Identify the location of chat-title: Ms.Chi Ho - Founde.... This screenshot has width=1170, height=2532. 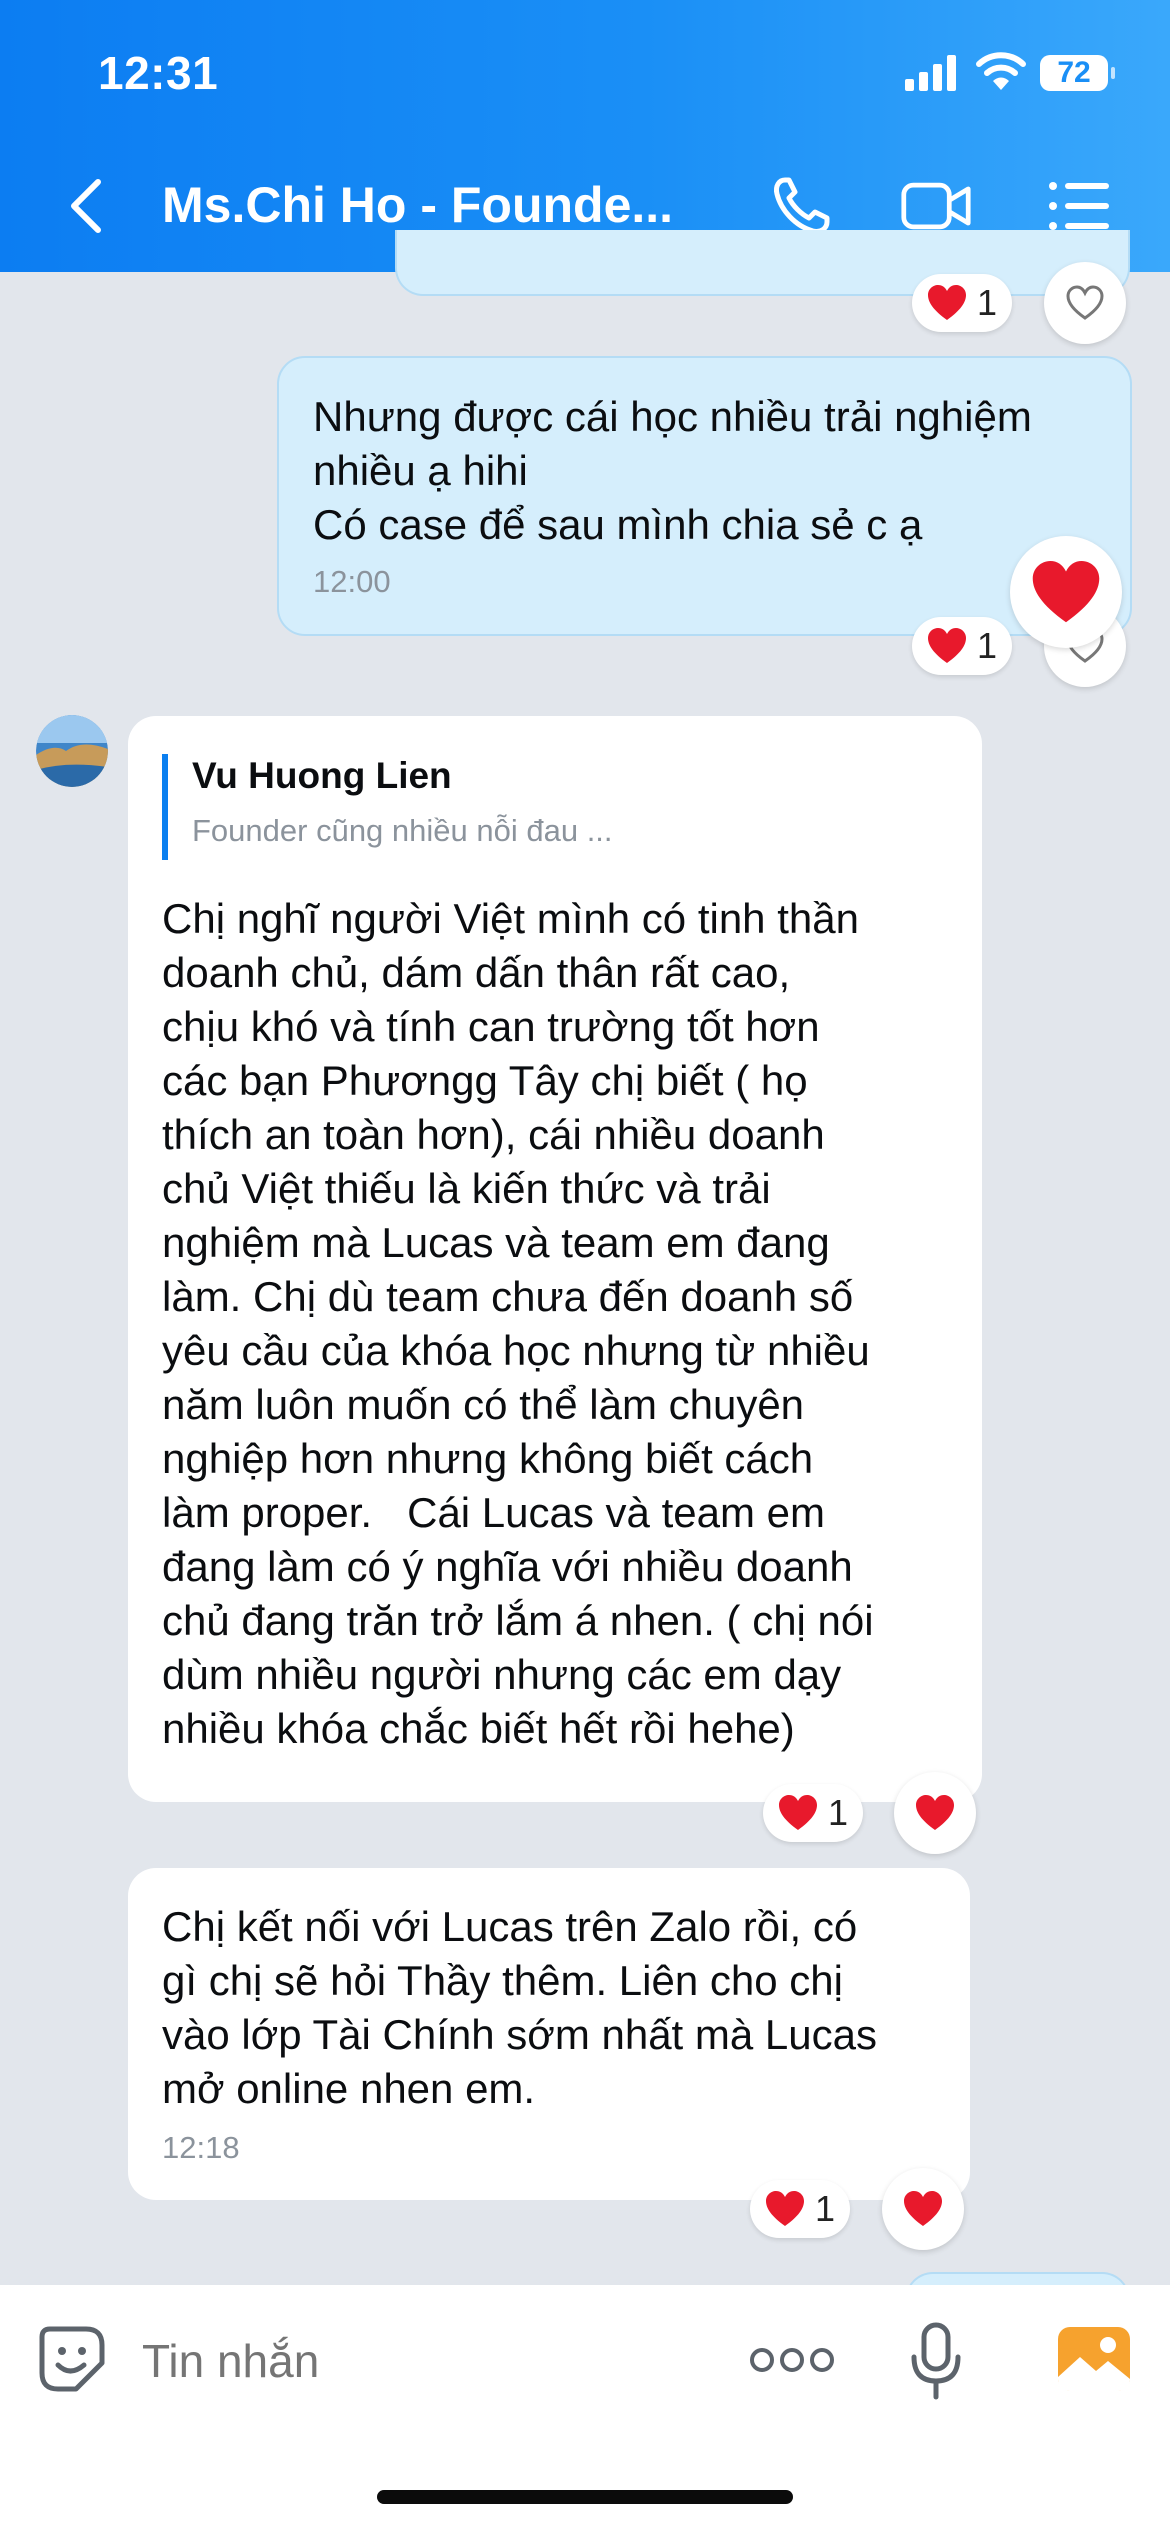
(417, 205).